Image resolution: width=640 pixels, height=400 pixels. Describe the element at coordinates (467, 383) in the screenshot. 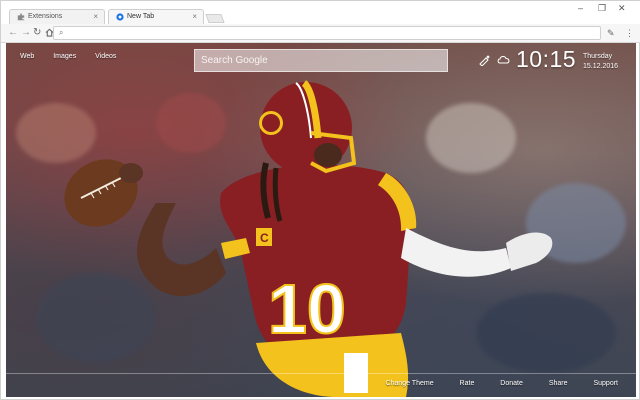

I see `rate-link: Rate` at that location.